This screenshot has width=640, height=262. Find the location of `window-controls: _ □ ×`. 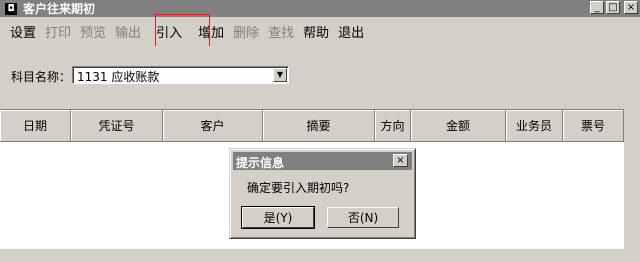

window-controls: _ □ × is located at coordinates (614, 7).